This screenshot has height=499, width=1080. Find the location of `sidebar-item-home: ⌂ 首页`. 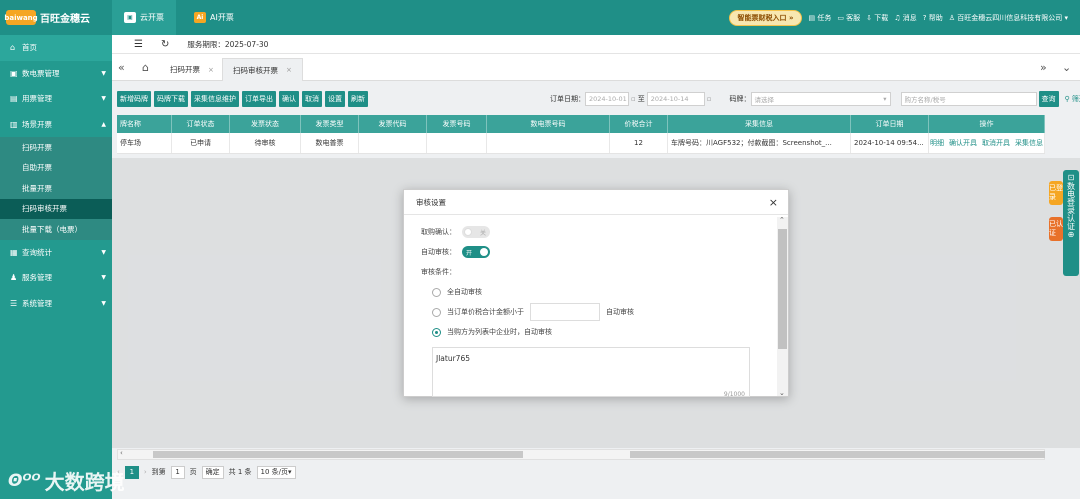

sidebar-item-home: ⌂ 首页 is located at coordinates (56, 48).